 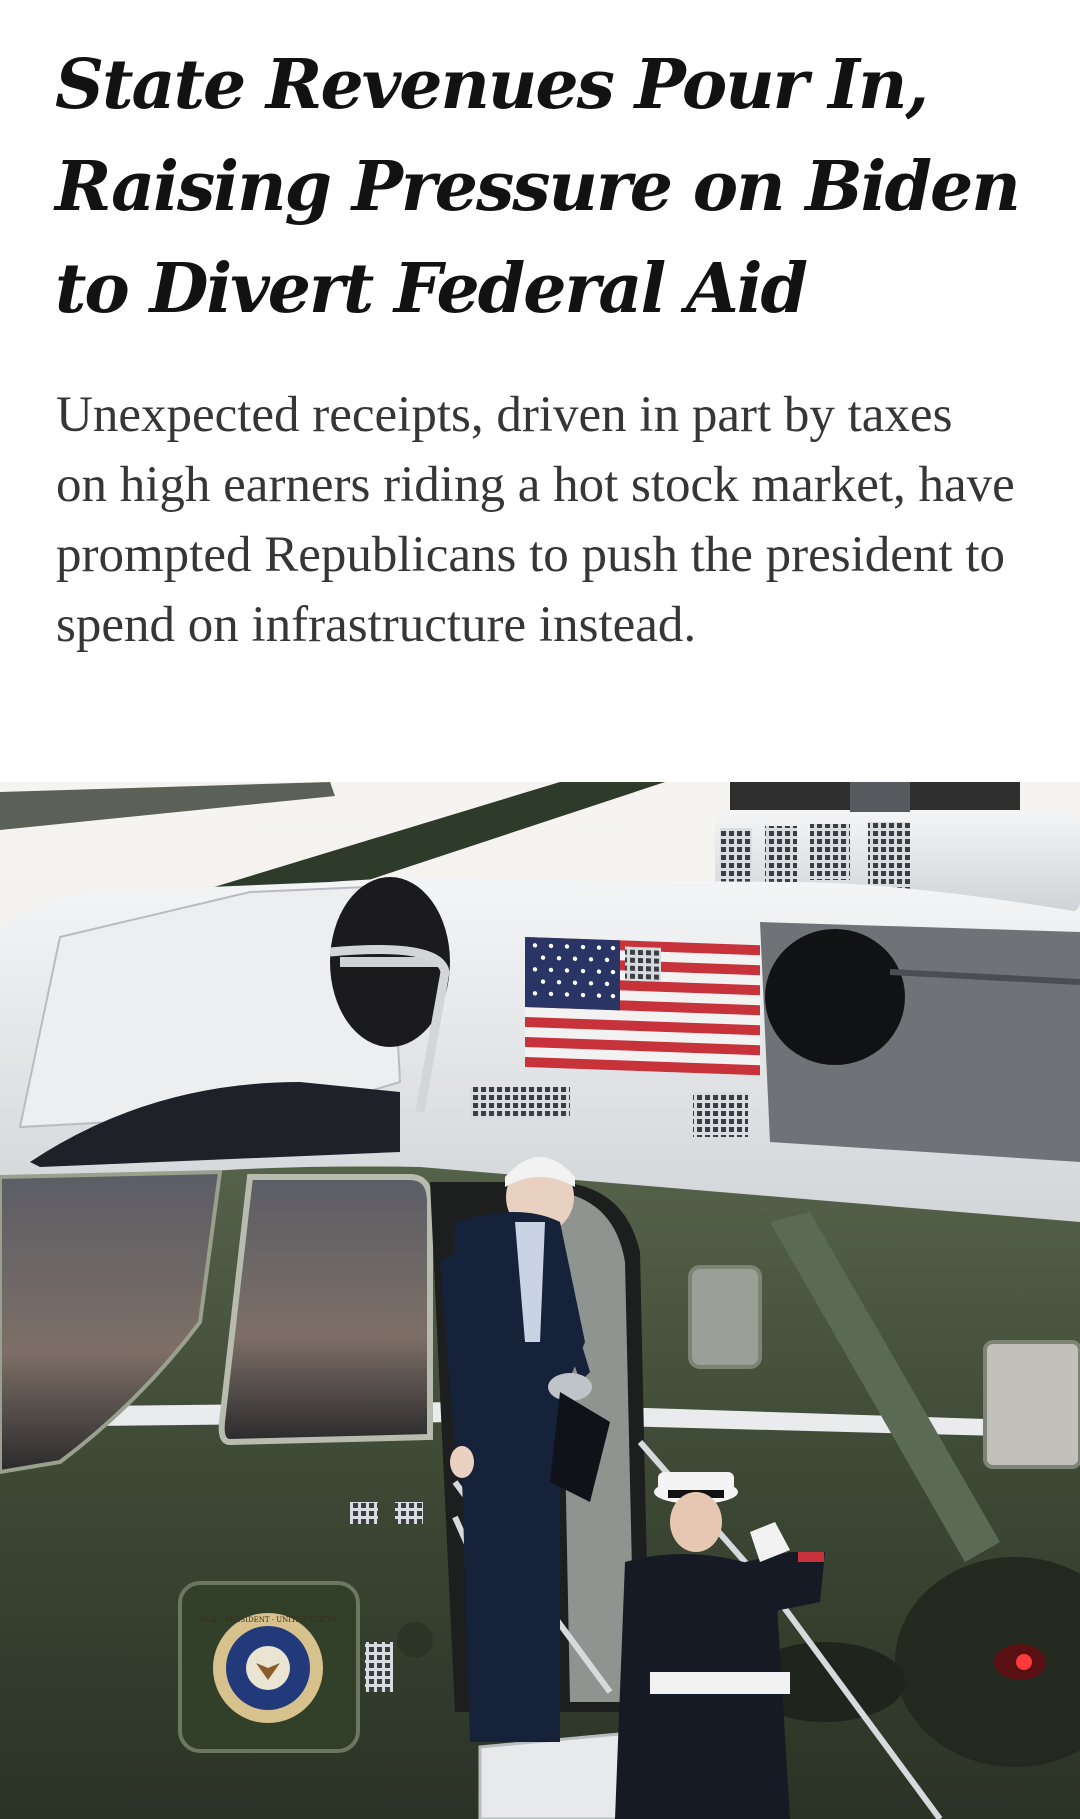 I want to click on american-flag, so click(x=642, y=1006).